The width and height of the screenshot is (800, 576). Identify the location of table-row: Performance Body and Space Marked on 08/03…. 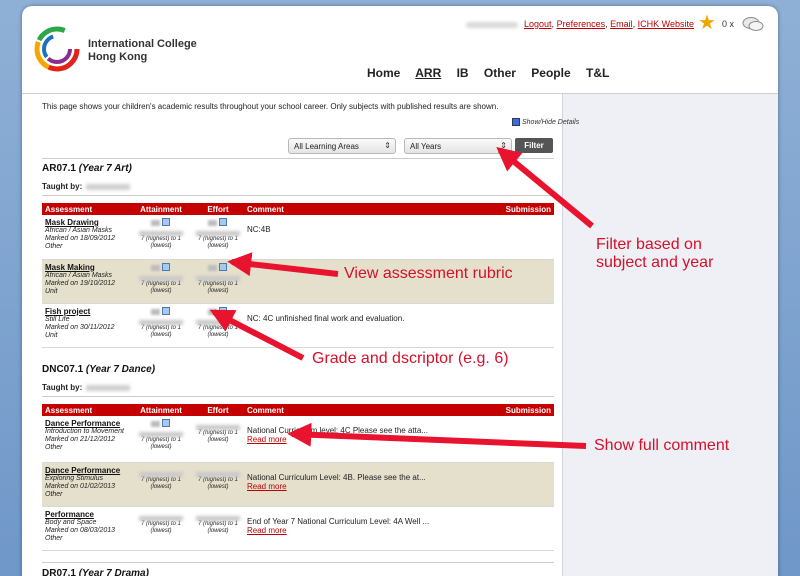
(298, 528).